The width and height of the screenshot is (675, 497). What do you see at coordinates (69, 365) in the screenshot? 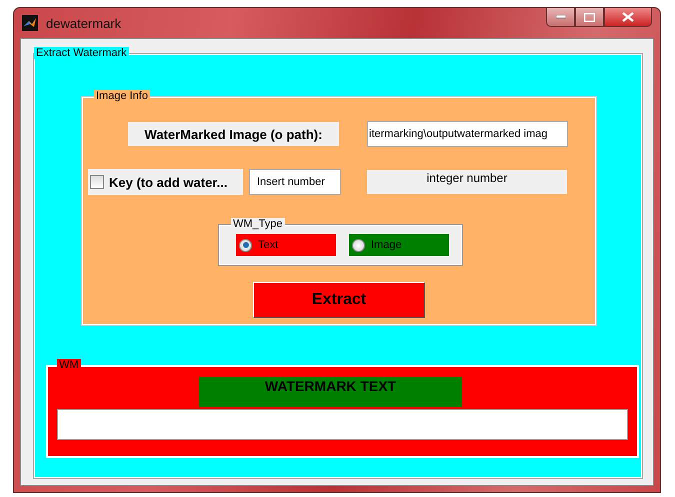
I see `panel-title: WM` at bounding box center [69, 365].